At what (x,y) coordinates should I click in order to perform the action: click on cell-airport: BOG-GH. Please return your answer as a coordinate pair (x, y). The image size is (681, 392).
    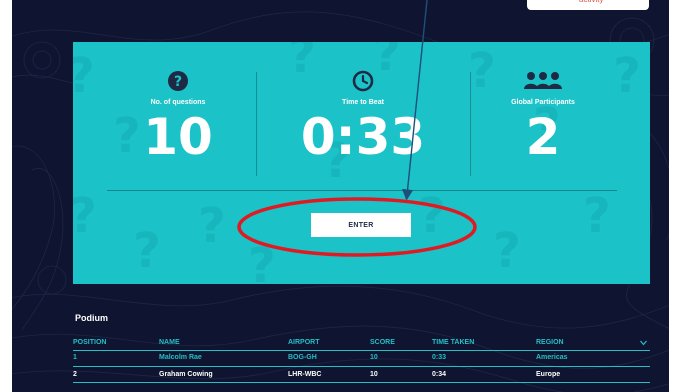
    Looking at the image, I should click on (302, 357).